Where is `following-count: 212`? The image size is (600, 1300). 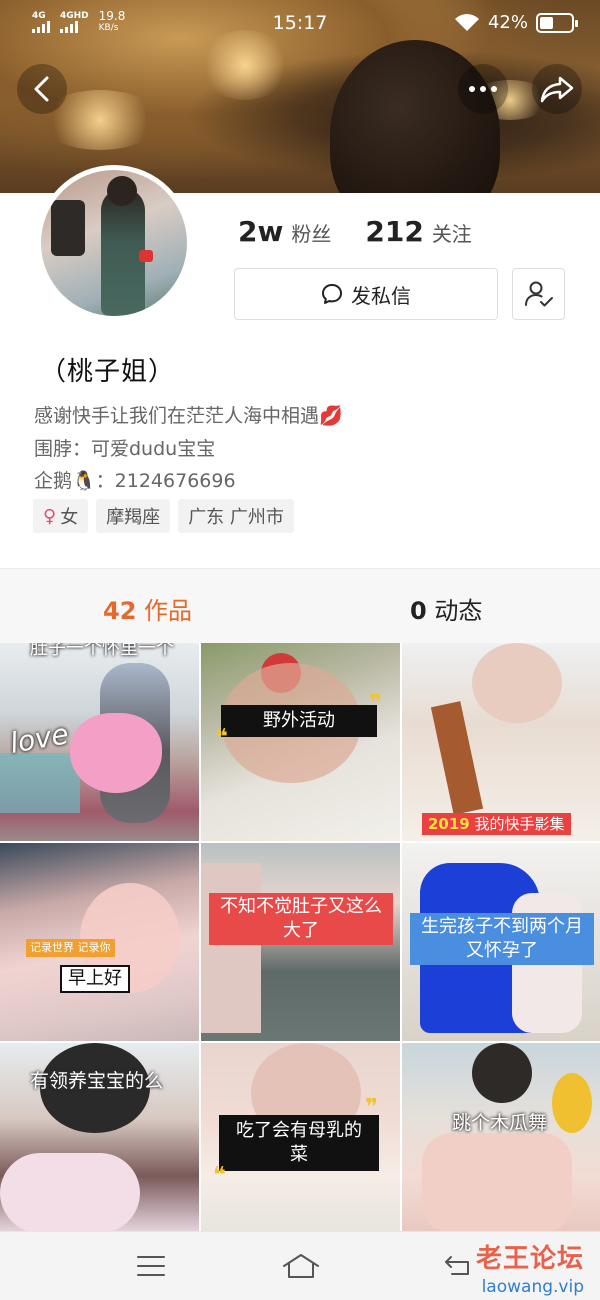
following-count: 212 is located at coordinates (394, 231).